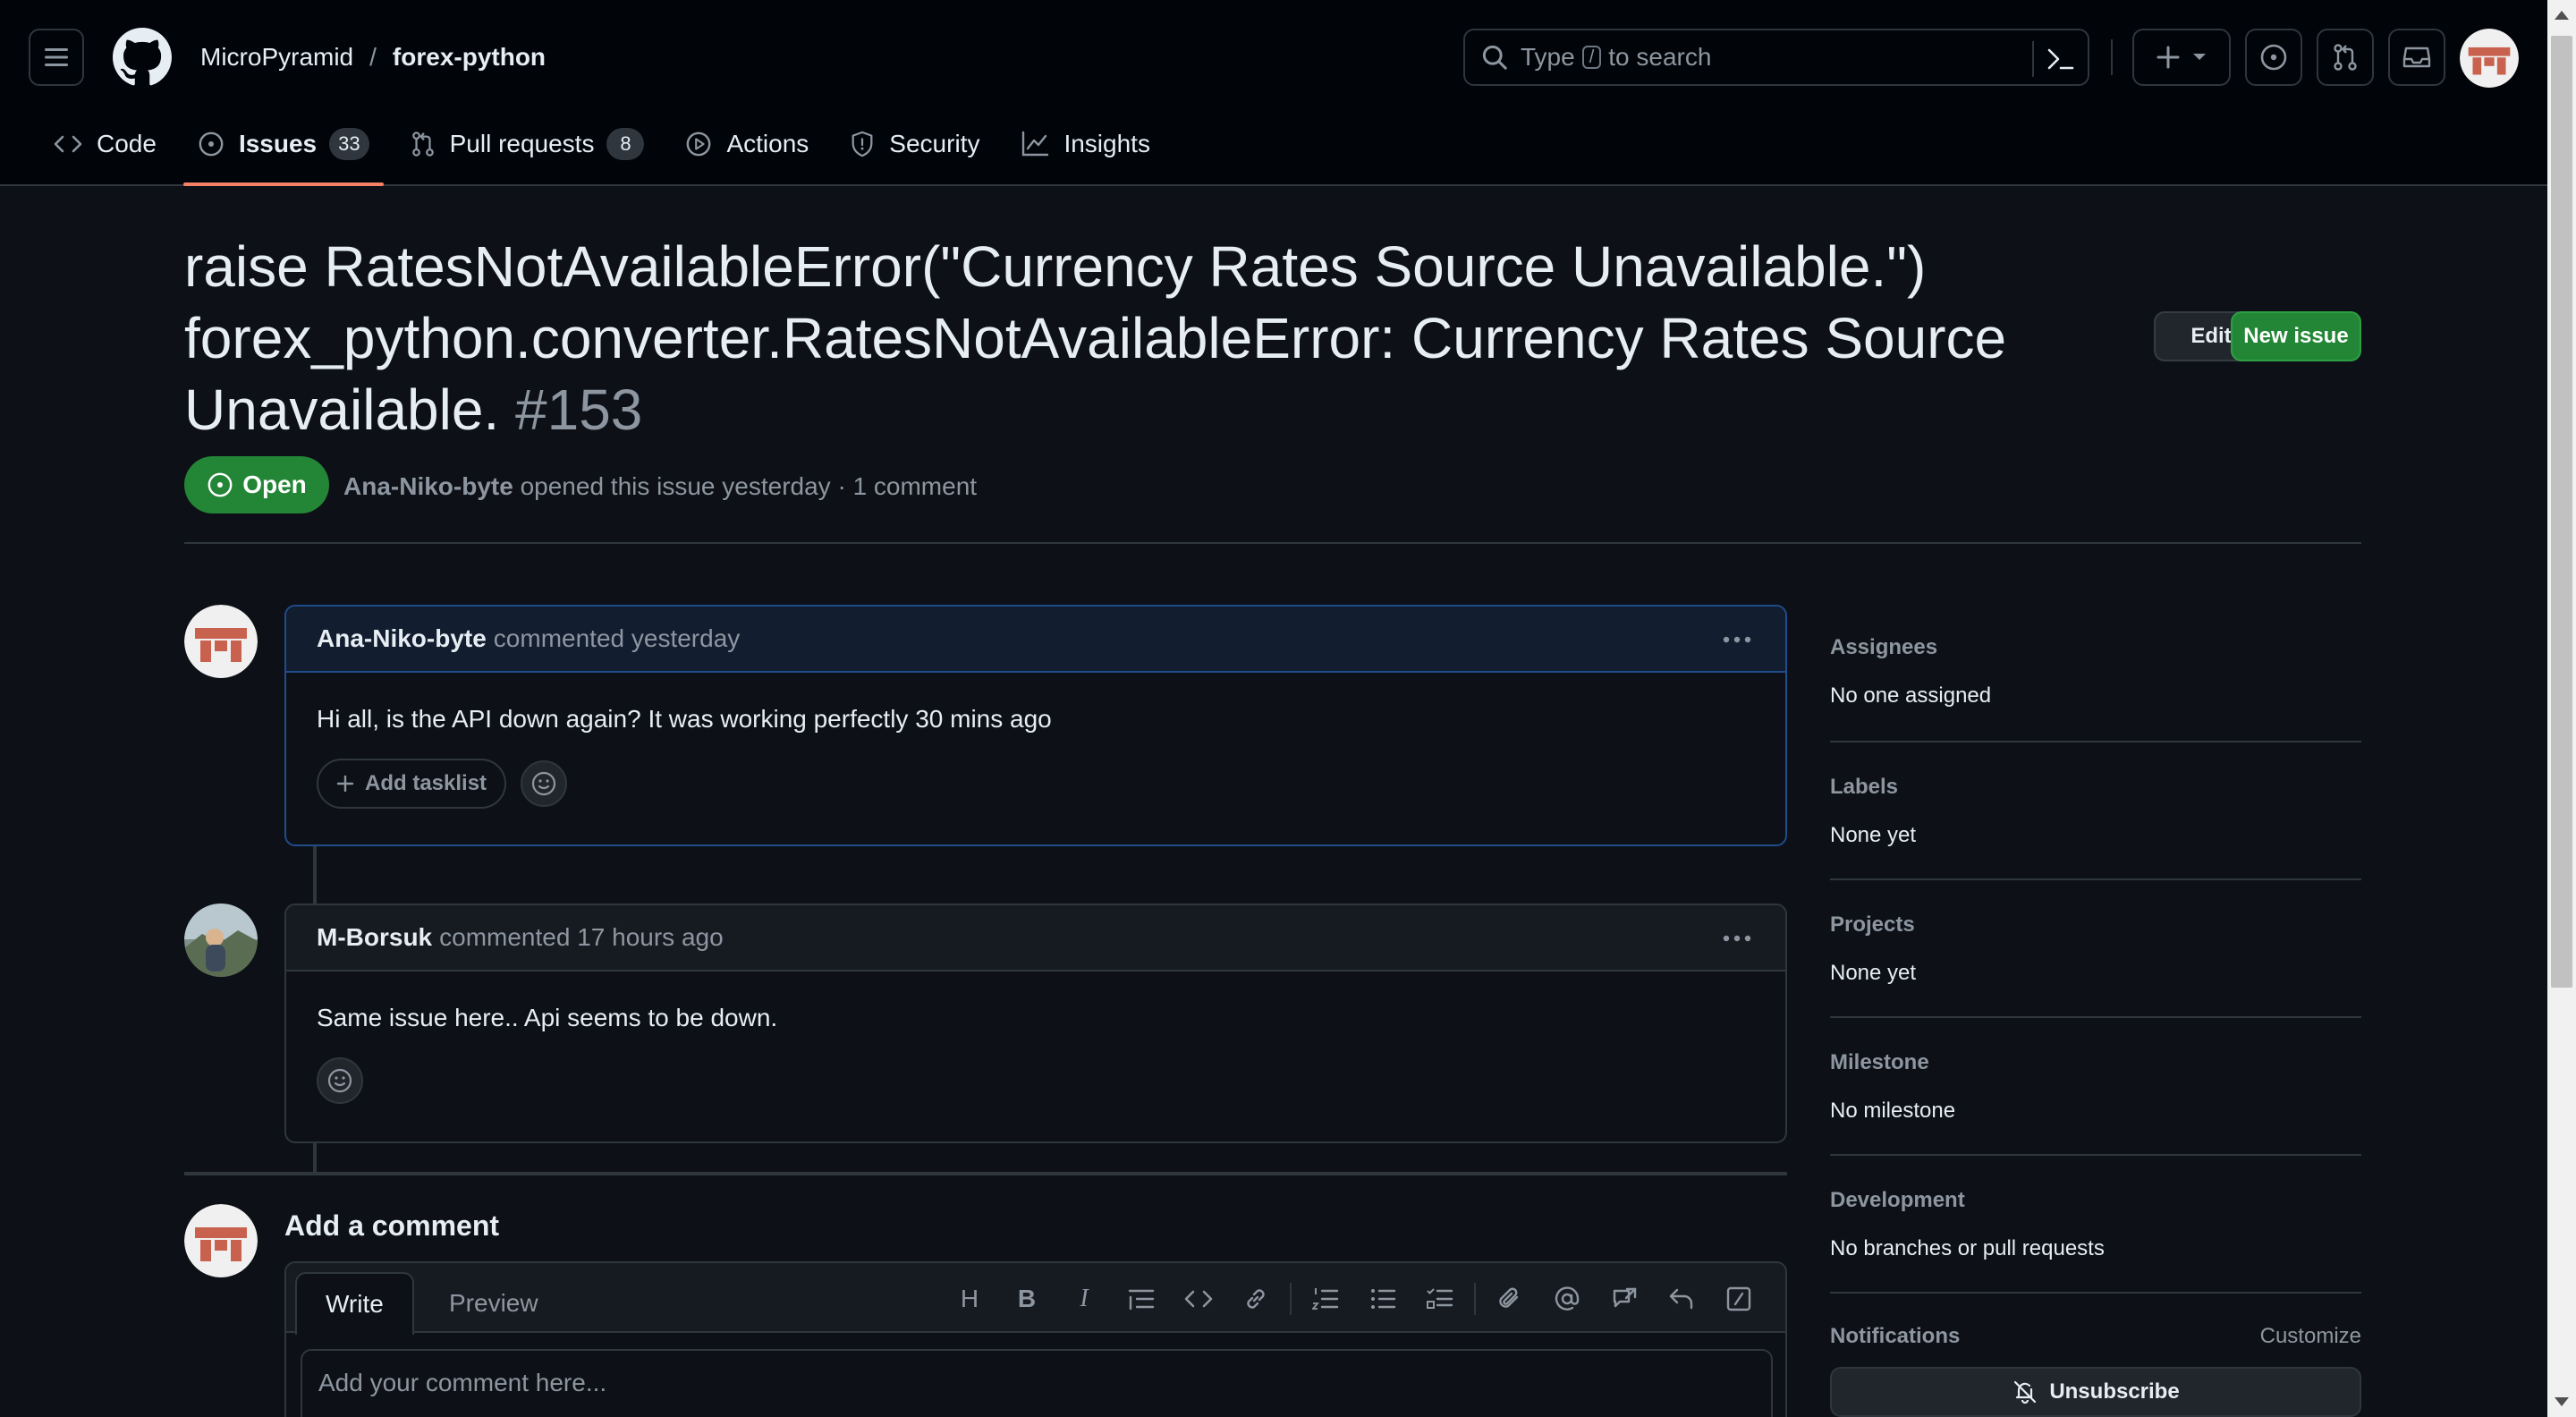  What do you see at coordinates (428, 486) in the screenshot?
I see `issue-author-link: Ana-Niko-byte` at bounding box center [428, 486].